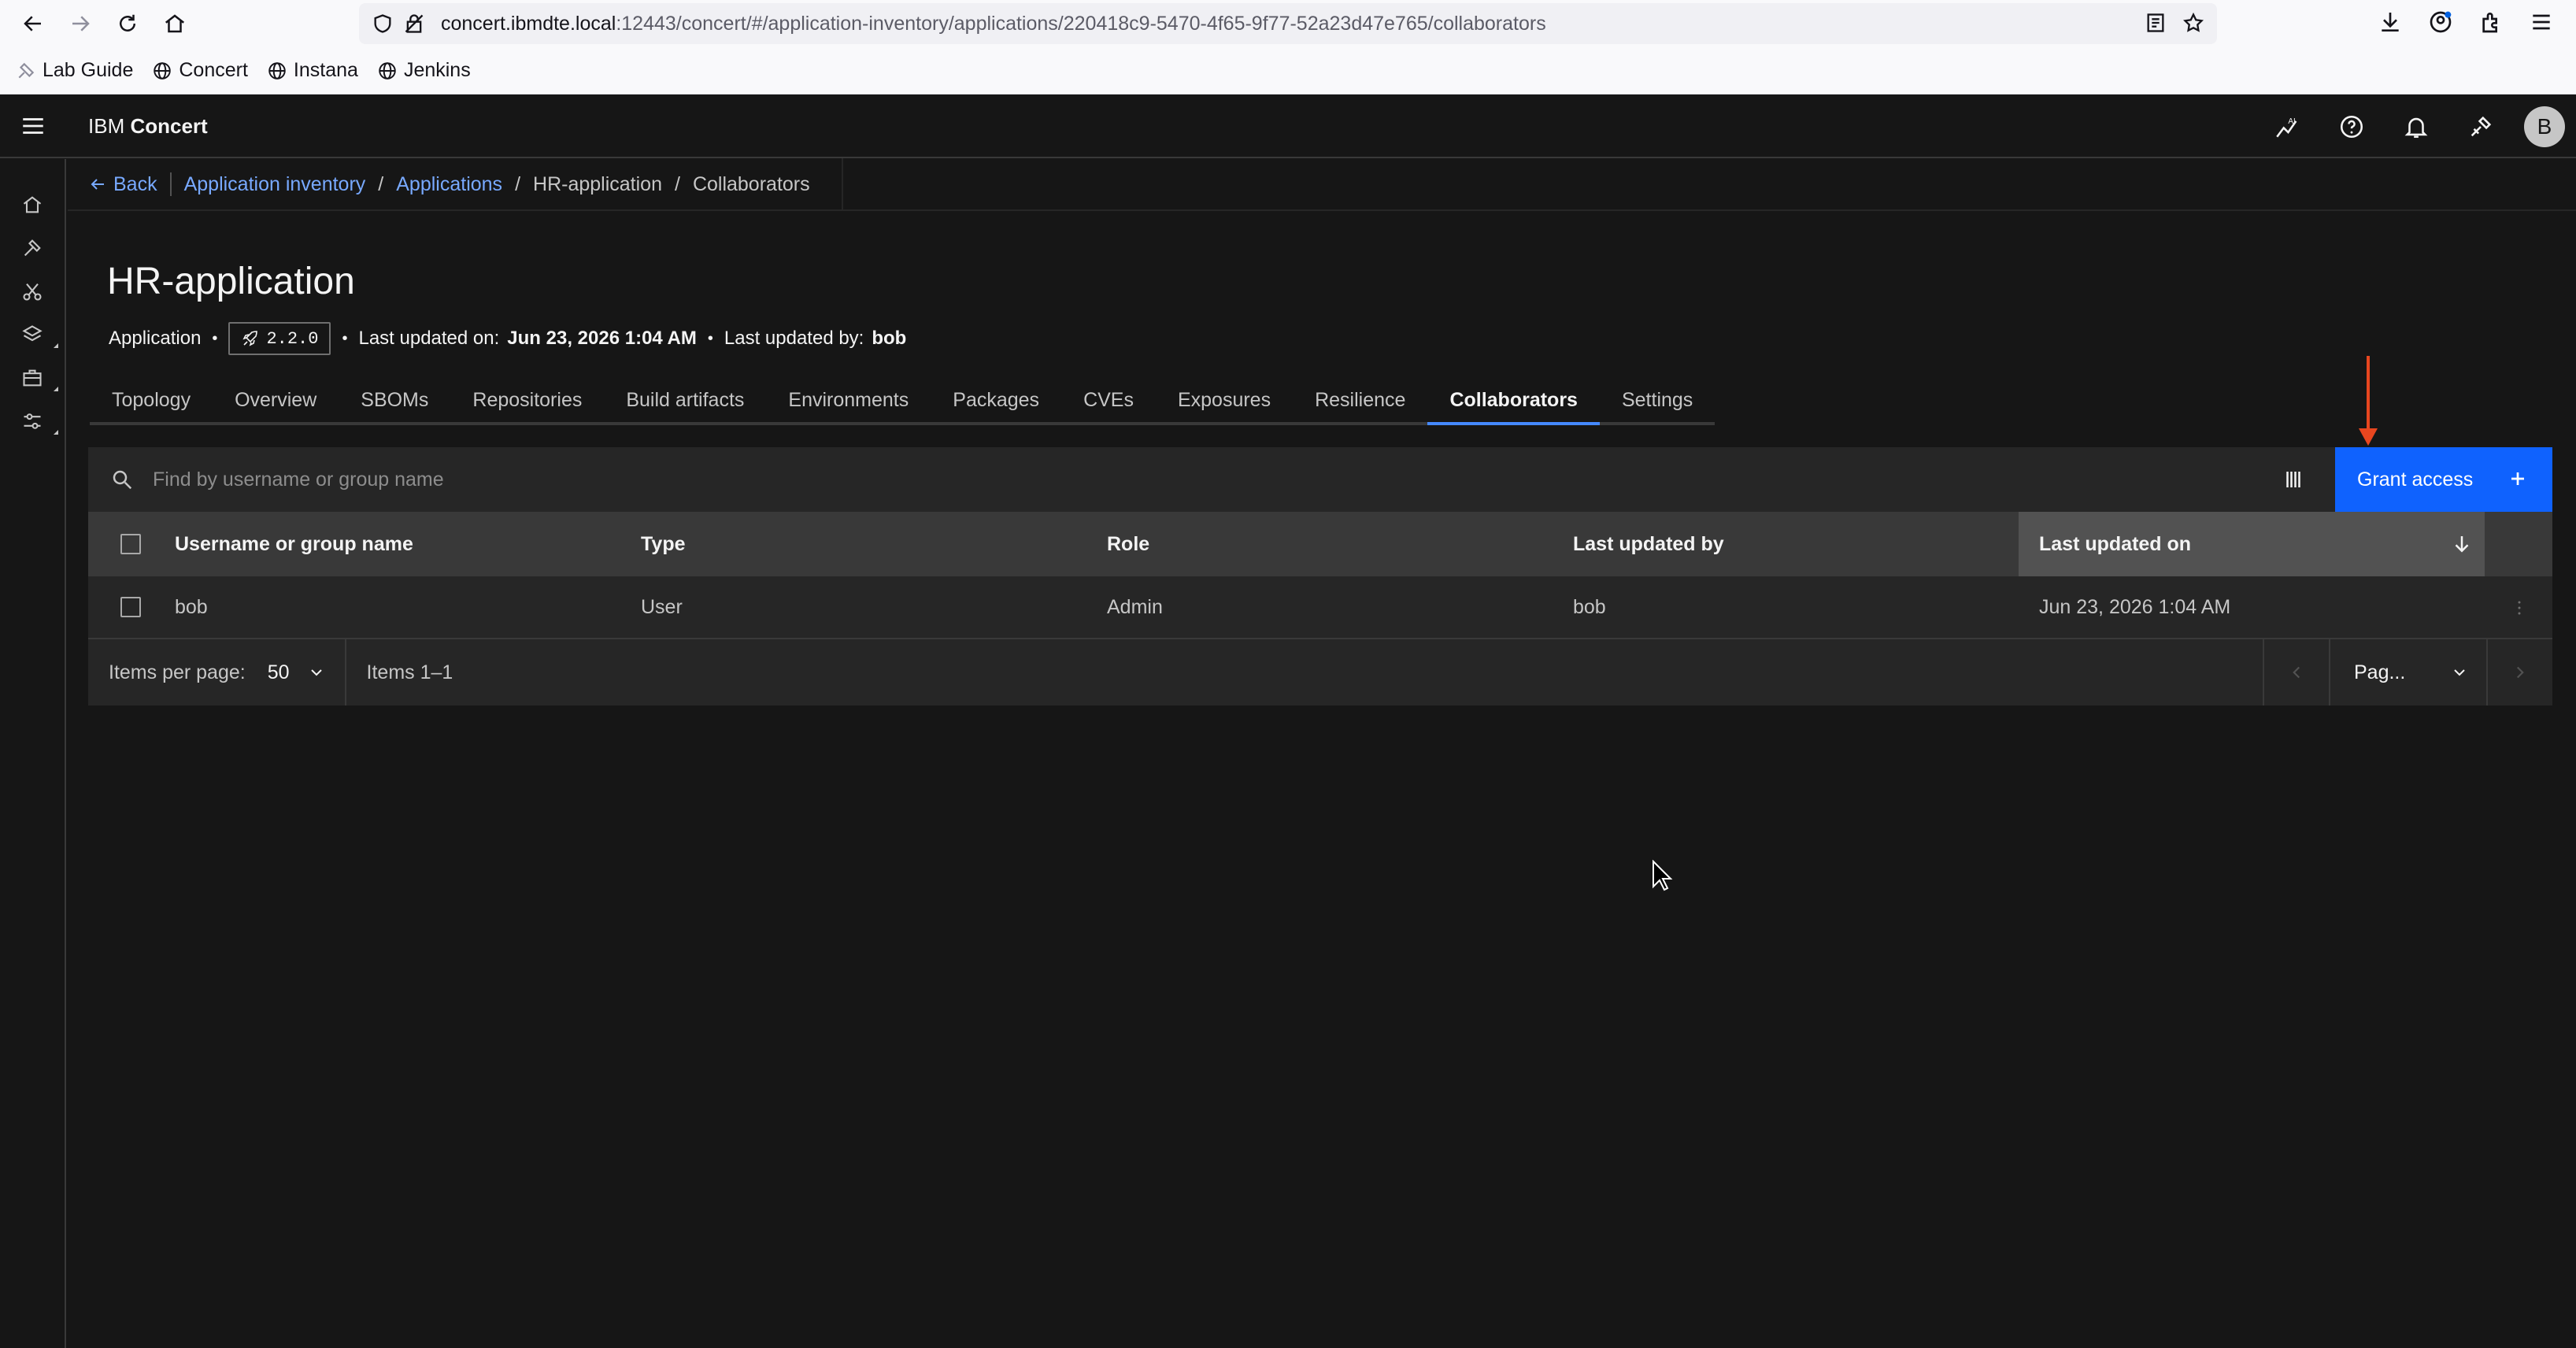 The image size is (2576, 1348). What do you see at coordinates (449, 184) in the screenshot?
I see `crumb-applications: Applications` at bounding box center [449, 184].